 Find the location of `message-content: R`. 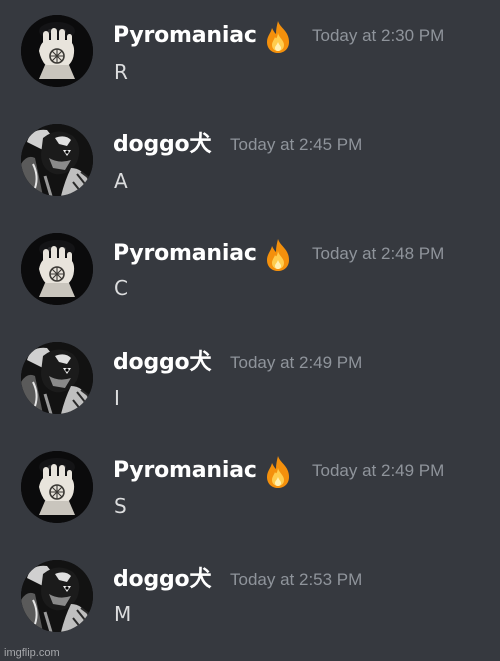

message-content: R is located at coordinates (121, 72).